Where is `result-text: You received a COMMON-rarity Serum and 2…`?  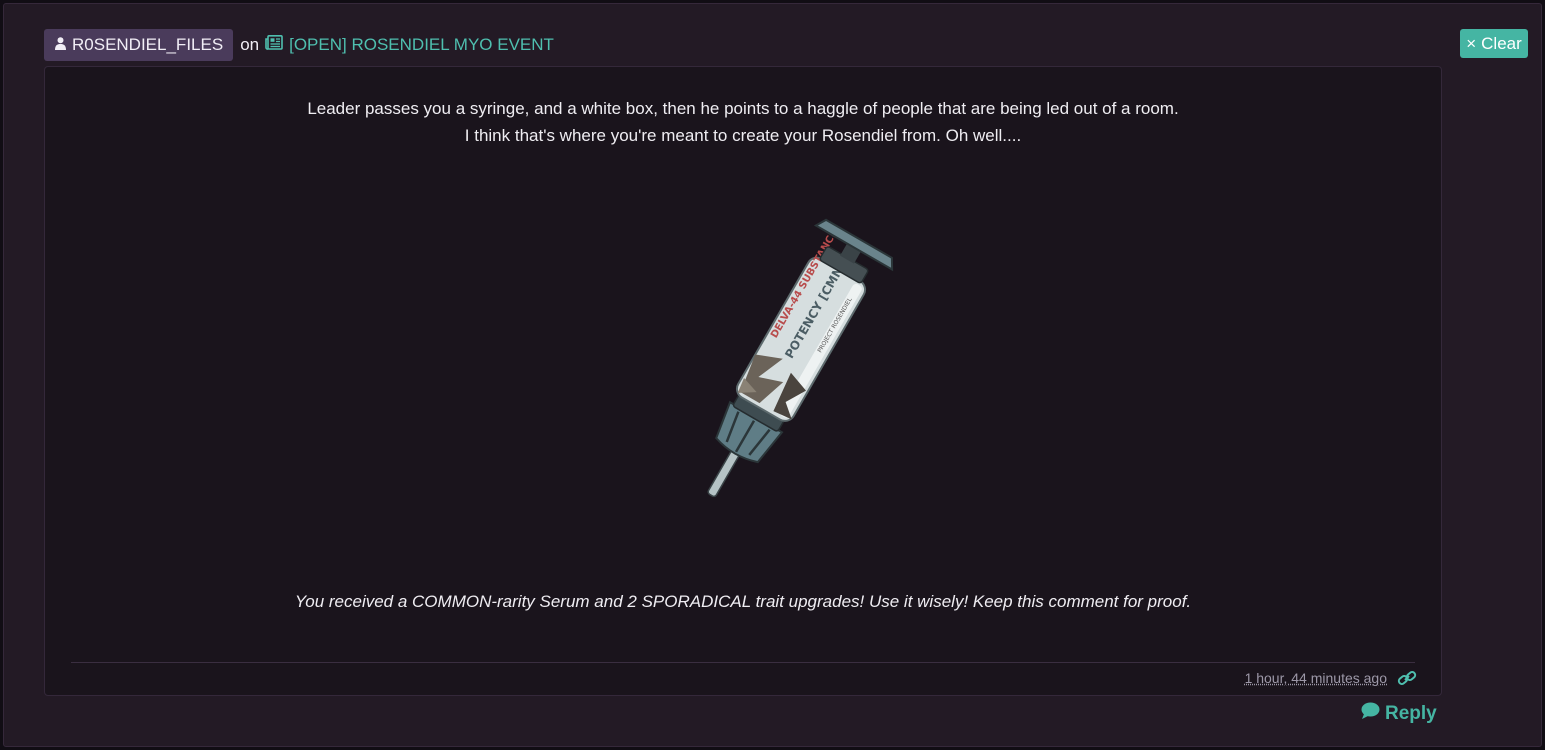 result-text: You received a COMMON-rarity Serum and 2… is located at coordinates (743, 601).